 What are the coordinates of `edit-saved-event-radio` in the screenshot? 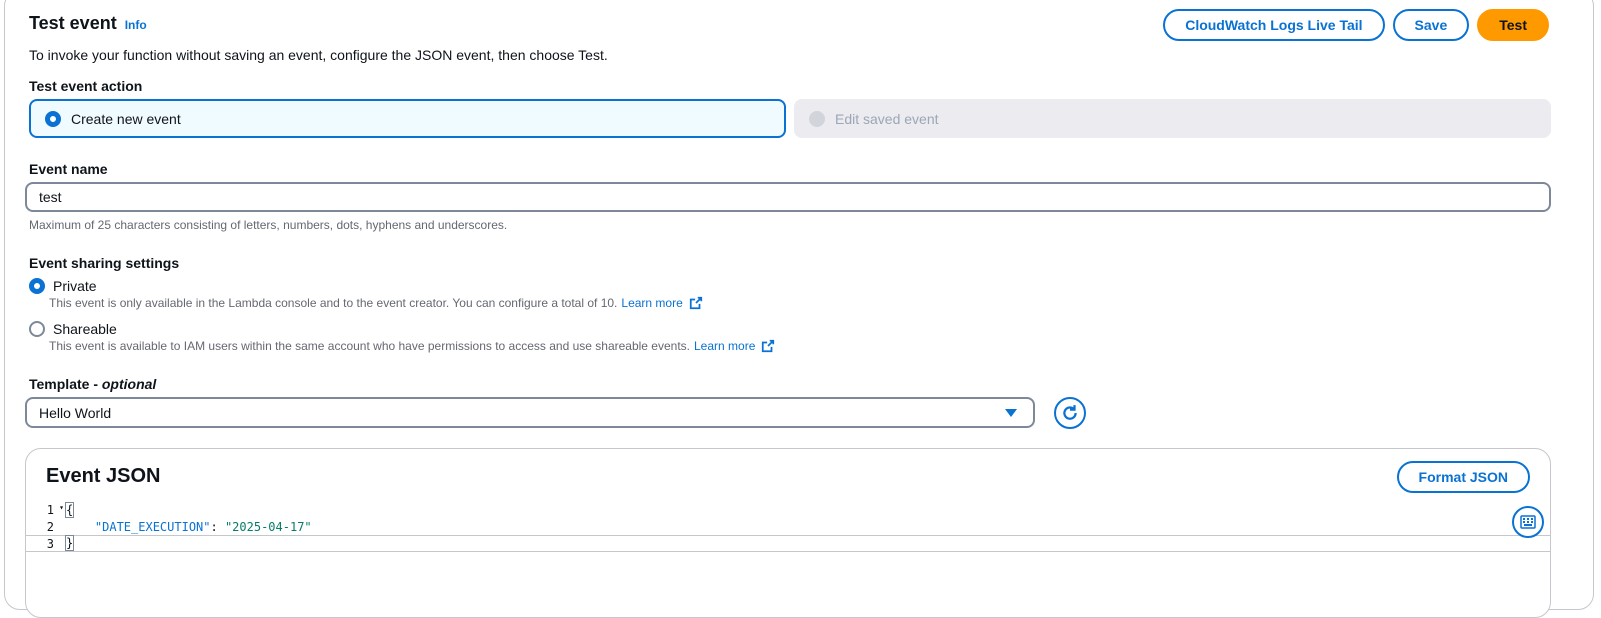 It's located at (817, 118).